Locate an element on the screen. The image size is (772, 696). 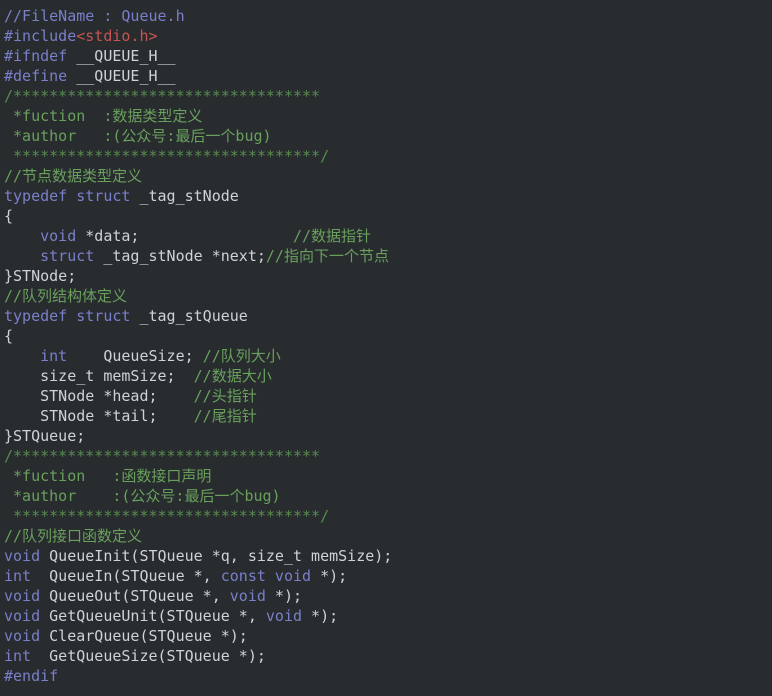
code-line: int QueueSize; //队列大小 is located at coordinates (388, 356).